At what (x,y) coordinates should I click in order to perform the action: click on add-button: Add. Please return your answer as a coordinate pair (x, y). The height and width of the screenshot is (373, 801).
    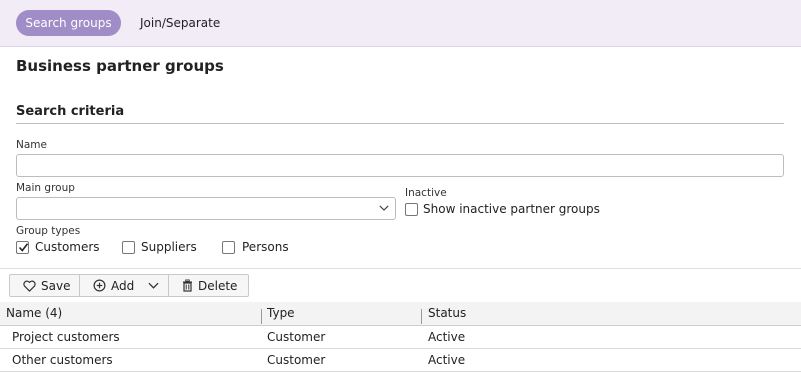
    Looking at the image, I should click on (124, 285).